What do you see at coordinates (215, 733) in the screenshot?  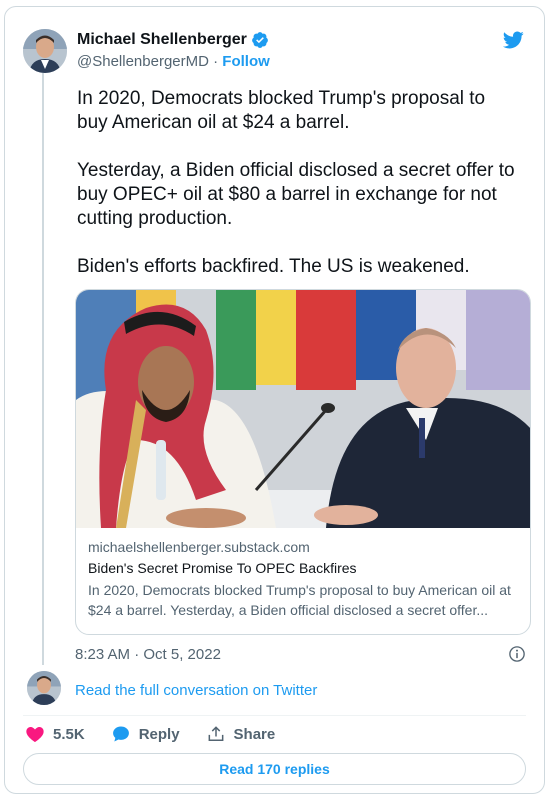 I see `share-icon` at bounding box center [215, 733].